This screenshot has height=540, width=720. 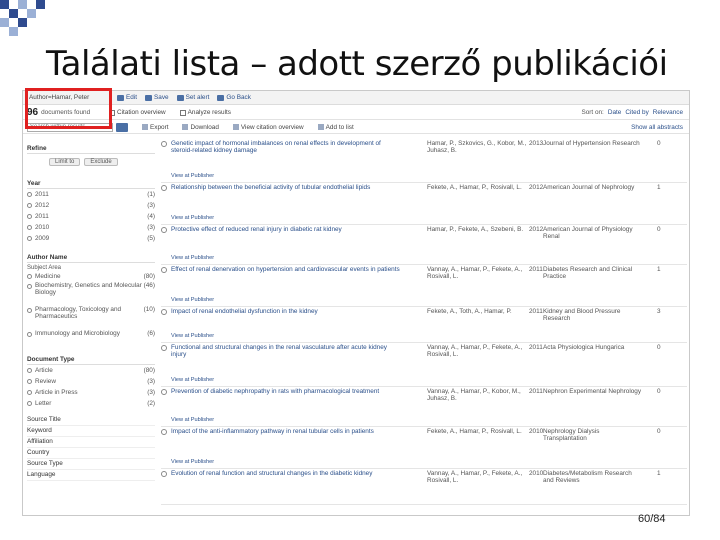 I want to click on facet-row: Medicine (80), so click(x=91, y=276).